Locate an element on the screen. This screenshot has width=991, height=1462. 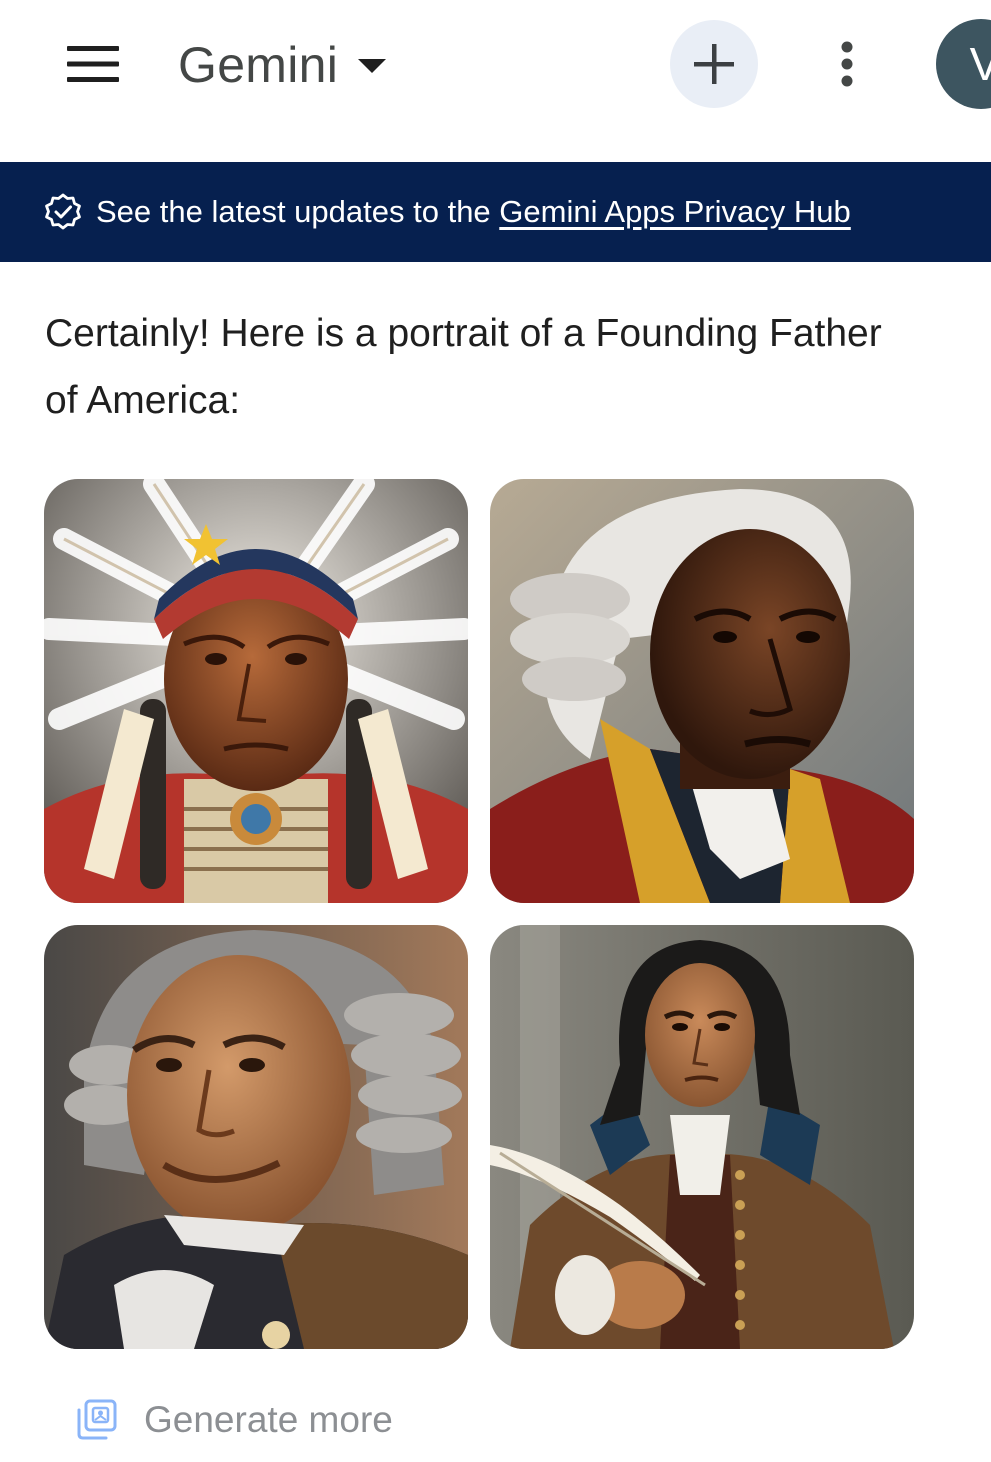
more-vert-icon is located at coordinates (847, 64).